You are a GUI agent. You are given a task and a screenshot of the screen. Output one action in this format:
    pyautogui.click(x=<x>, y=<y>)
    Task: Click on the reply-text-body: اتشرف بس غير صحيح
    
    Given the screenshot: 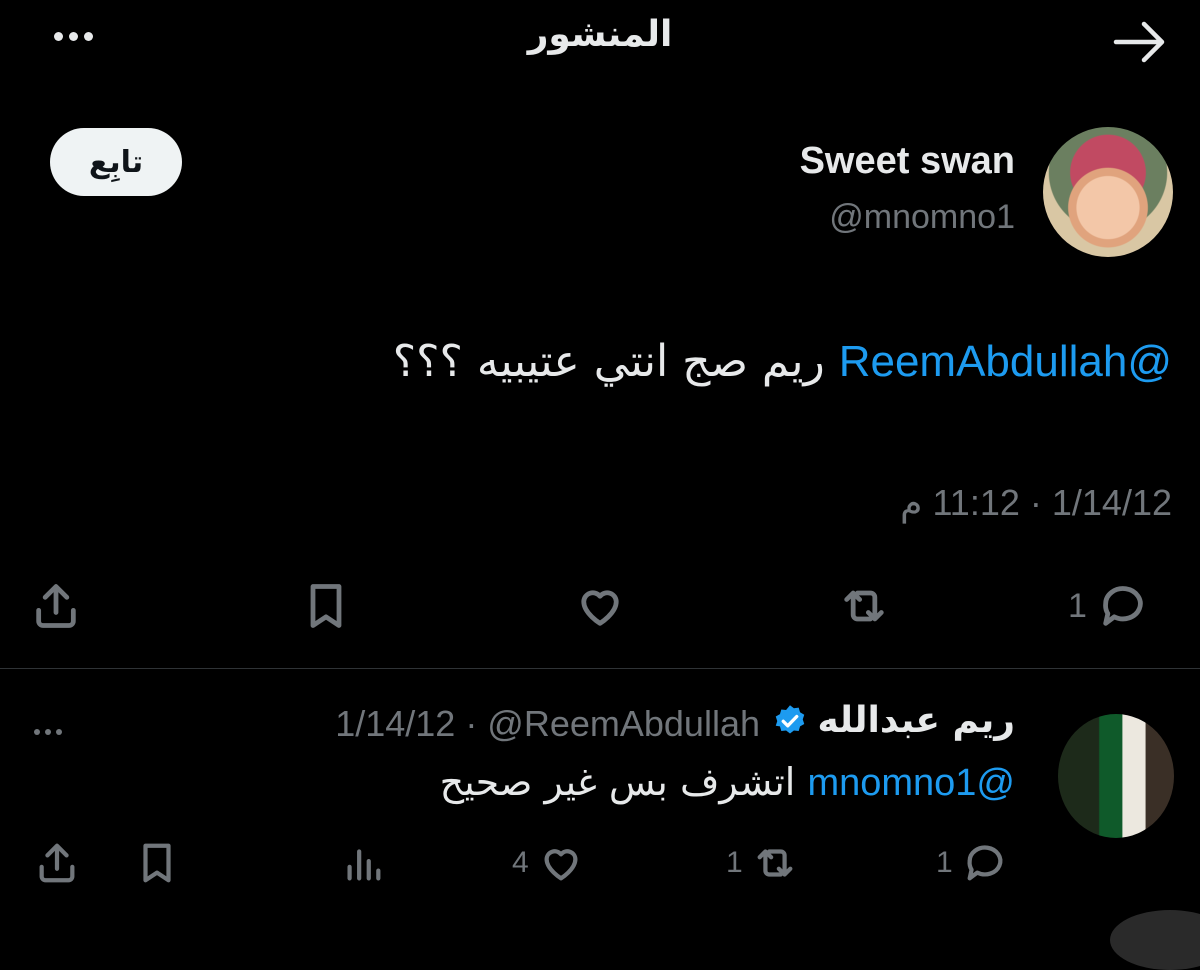 What is the action you would take?
    pyautogui.click(x=623, y=782)
    